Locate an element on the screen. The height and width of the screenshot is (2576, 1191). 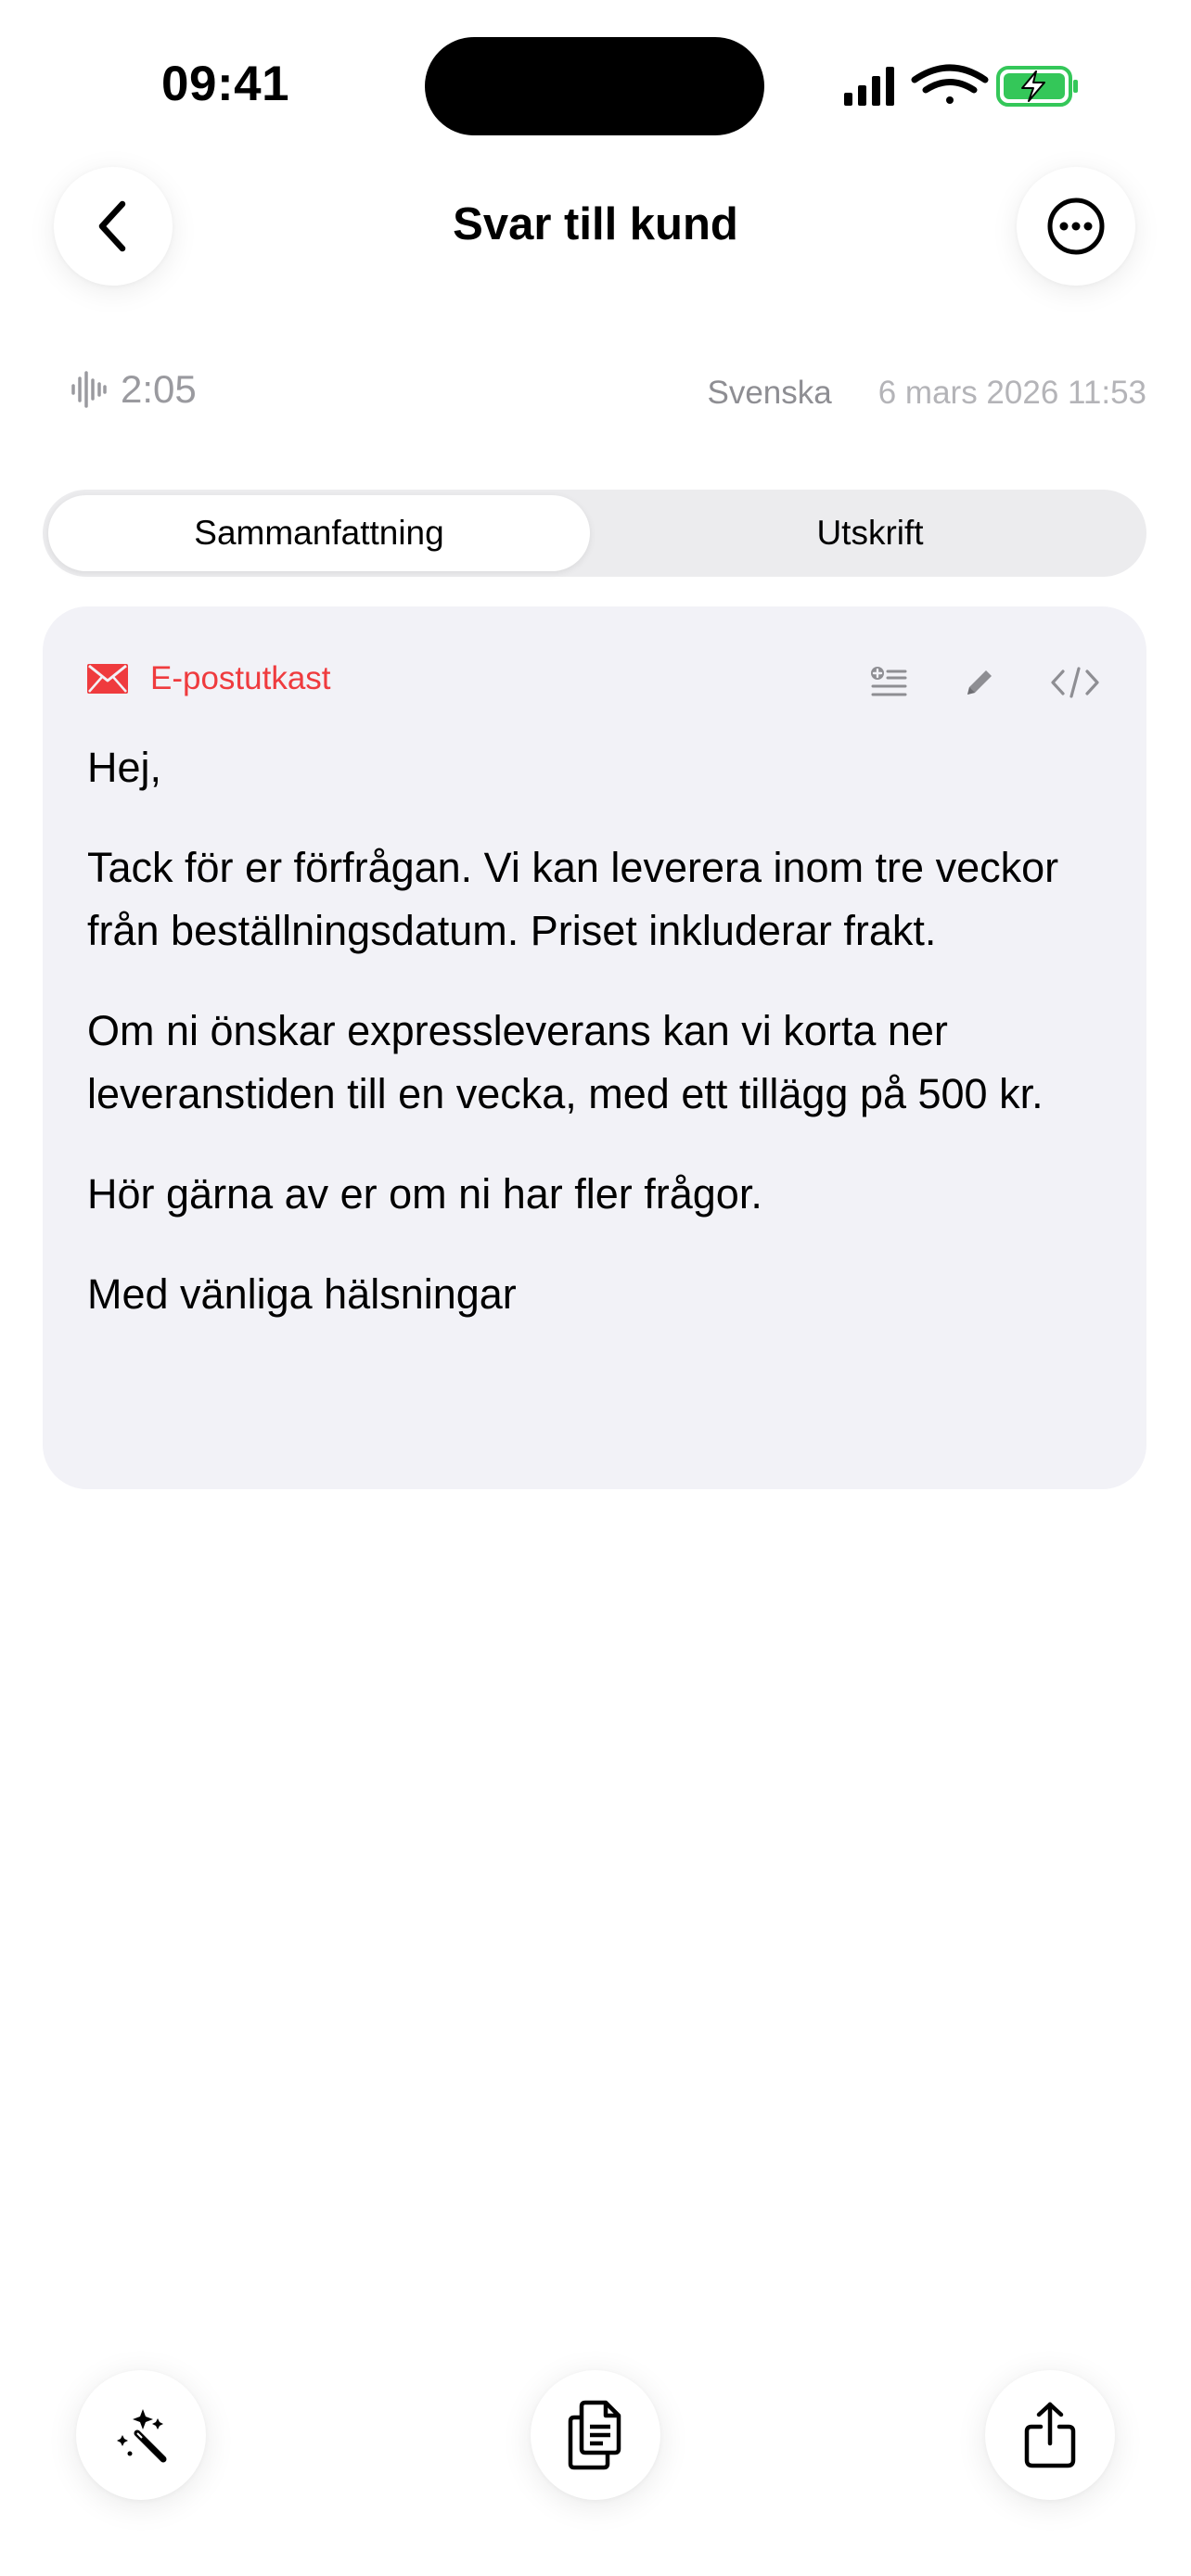
waveform-icon is located at coordinates (89, 390).